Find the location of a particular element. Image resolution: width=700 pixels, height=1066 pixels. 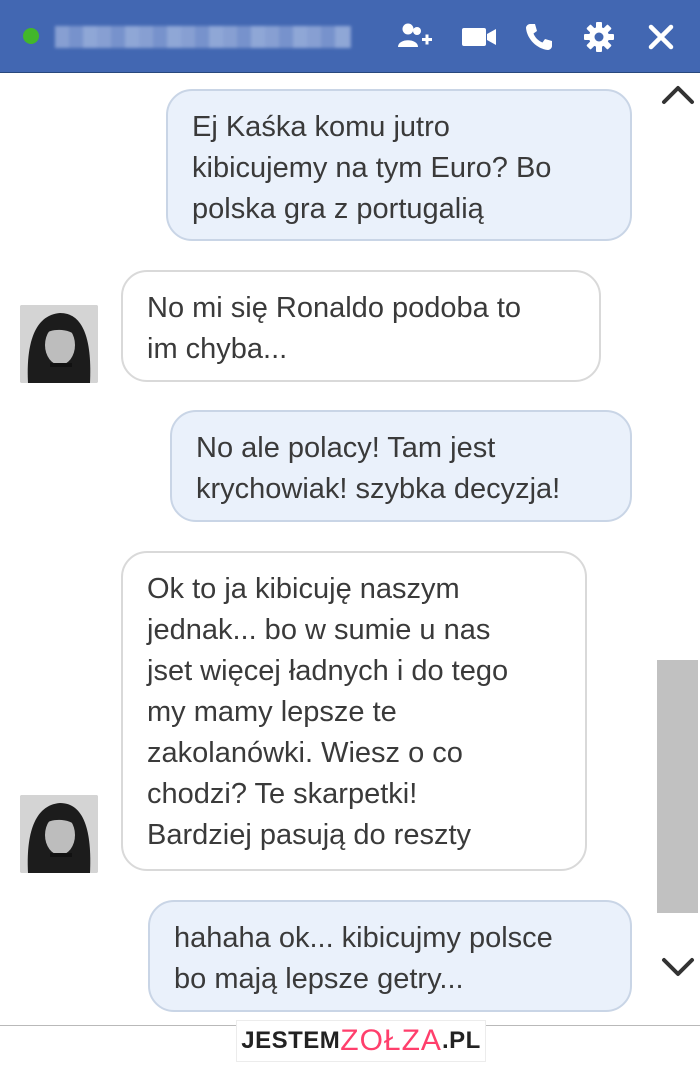

phone-icon is located at coordinates (539, 37).